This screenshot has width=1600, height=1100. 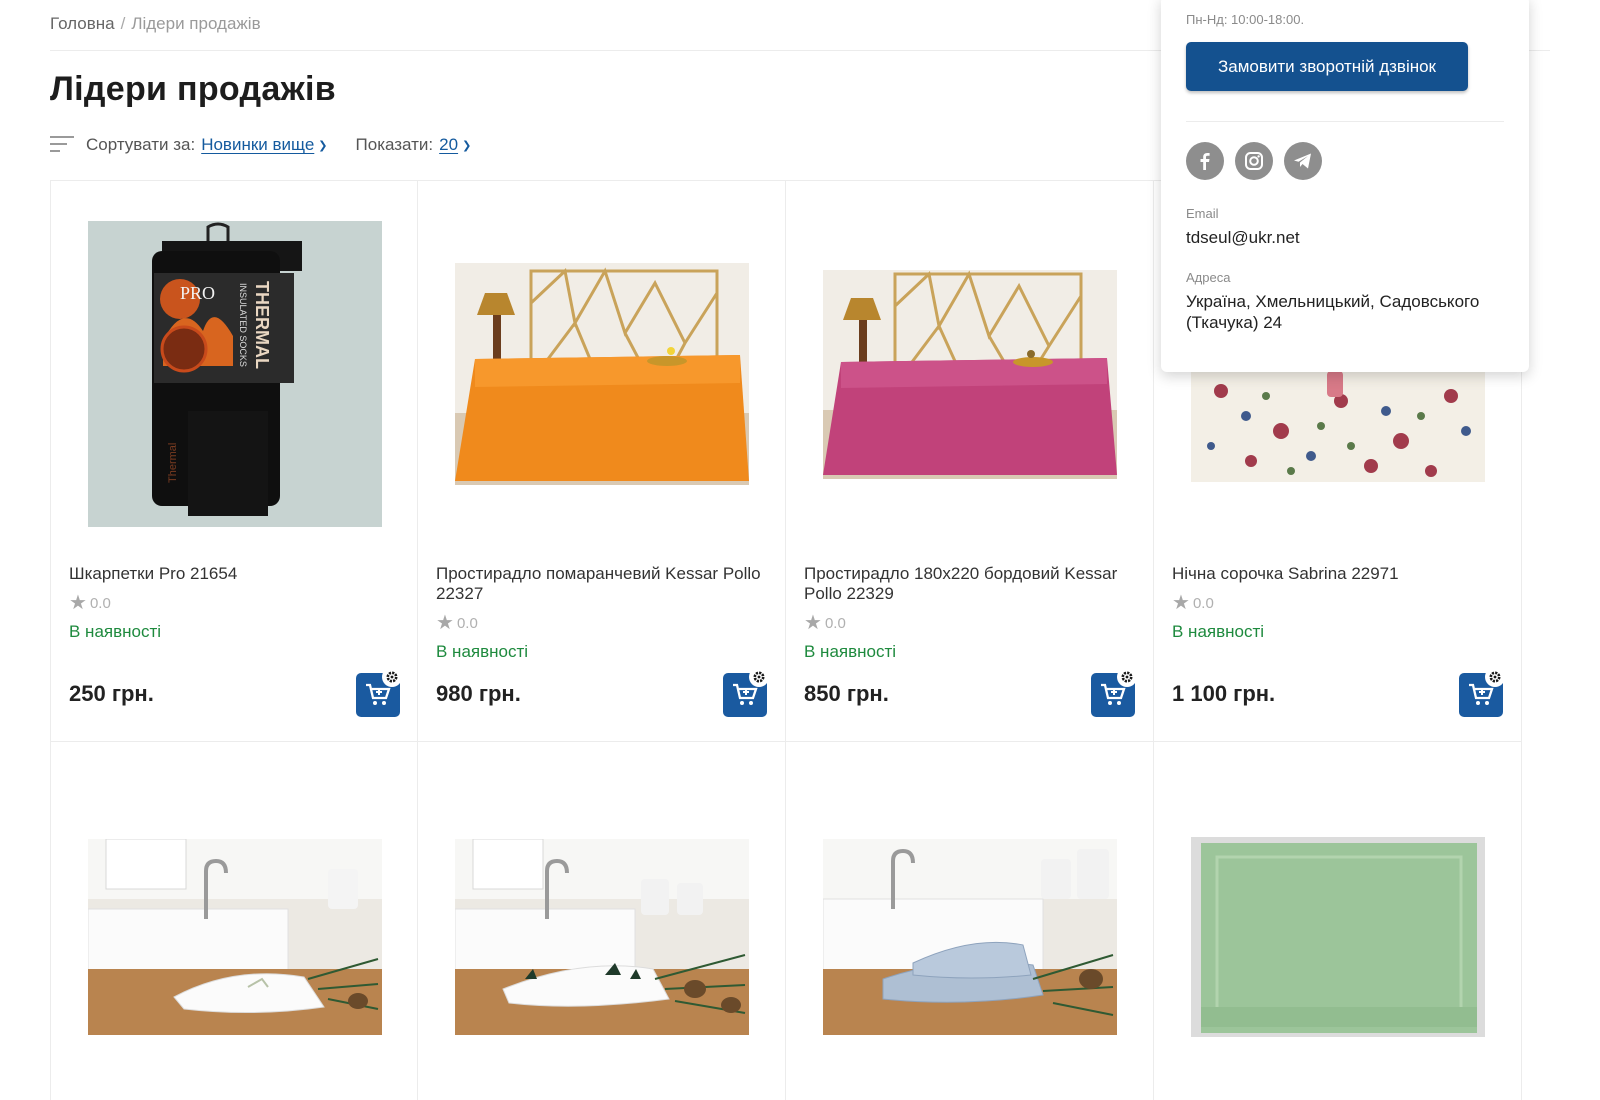 I want to click on product-name: Шкарпетки Pro 21654, so click(x=236, y=574).